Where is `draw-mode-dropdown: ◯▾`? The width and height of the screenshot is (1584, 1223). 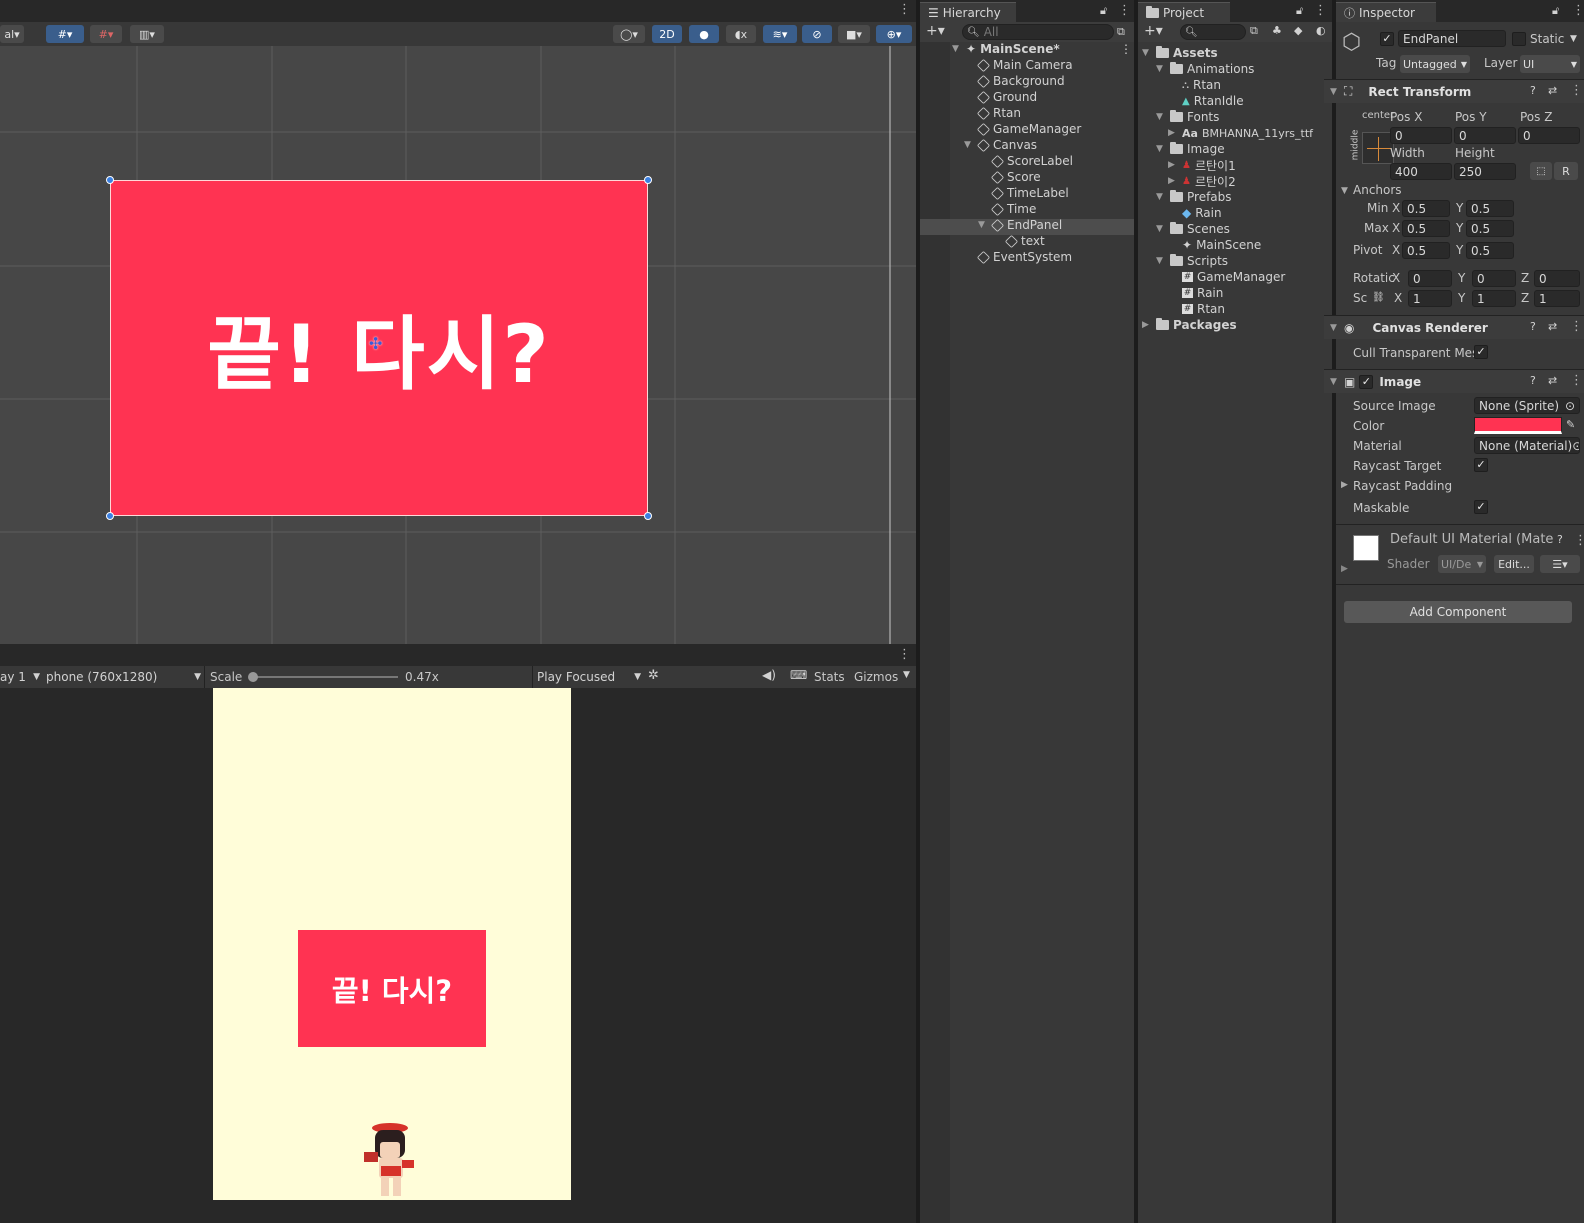 draw-mode-dropdown: ◯▾ is located at coordinates (629, 34).